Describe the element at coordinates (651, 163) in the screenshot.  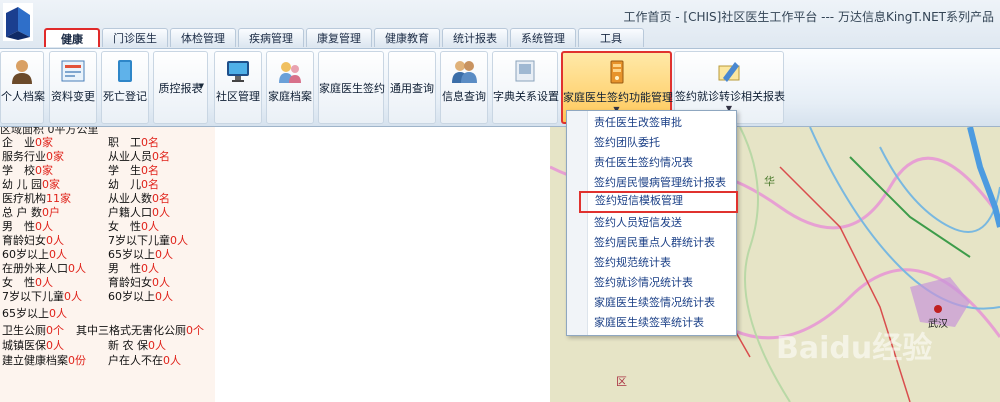
I see `menu-item-doctor-sign-status: 责任医生签约情况表` at that location.